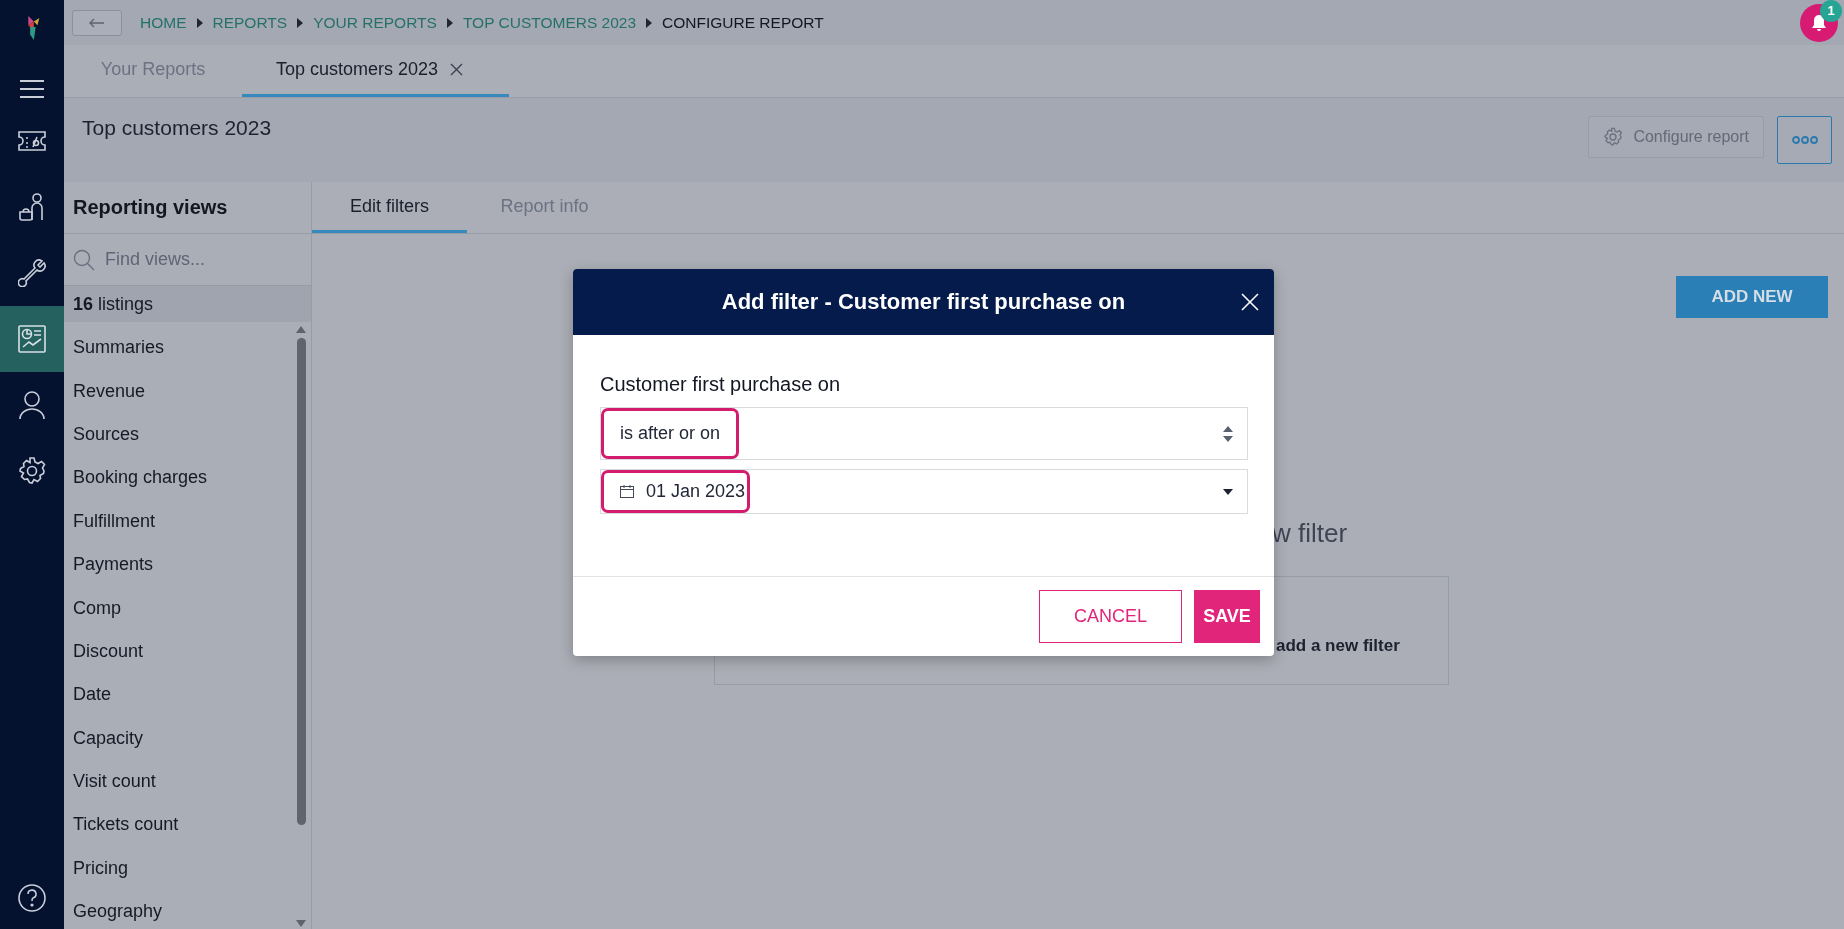 This screenshot has height=929, width=1844. Describe the element at coordinates (32, 339) in the screenshot. I see `report-icon` at that location.